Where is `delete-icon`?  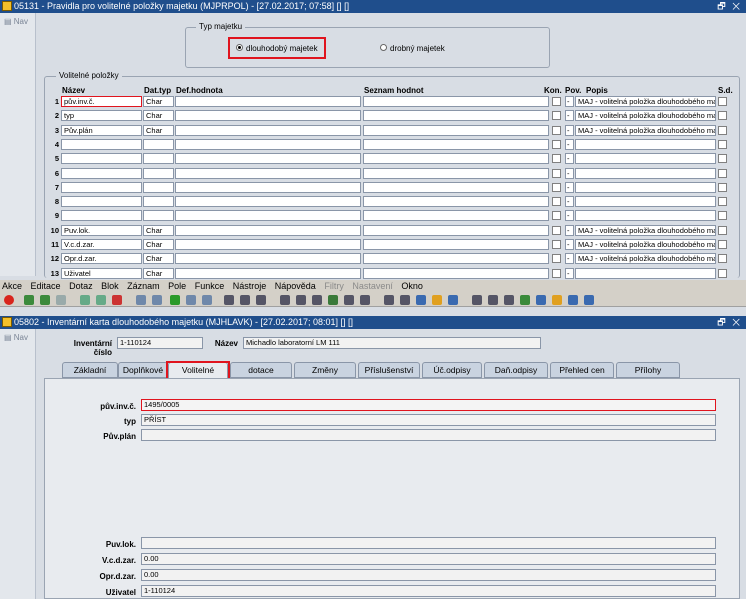
delete-icon is located at coordinates (61, 300).